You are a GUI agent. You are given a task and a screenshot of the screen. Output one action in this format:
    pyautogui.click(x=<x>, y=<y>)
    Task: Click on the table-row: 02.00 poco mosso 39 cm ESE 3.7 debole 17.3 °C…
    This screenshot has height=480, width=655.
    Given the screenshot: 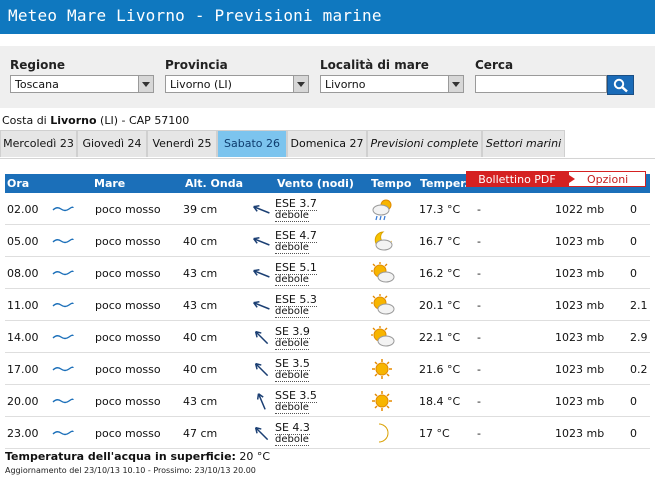 What is the action you would take?
    pyautogui.click(x=327, y=209)
    